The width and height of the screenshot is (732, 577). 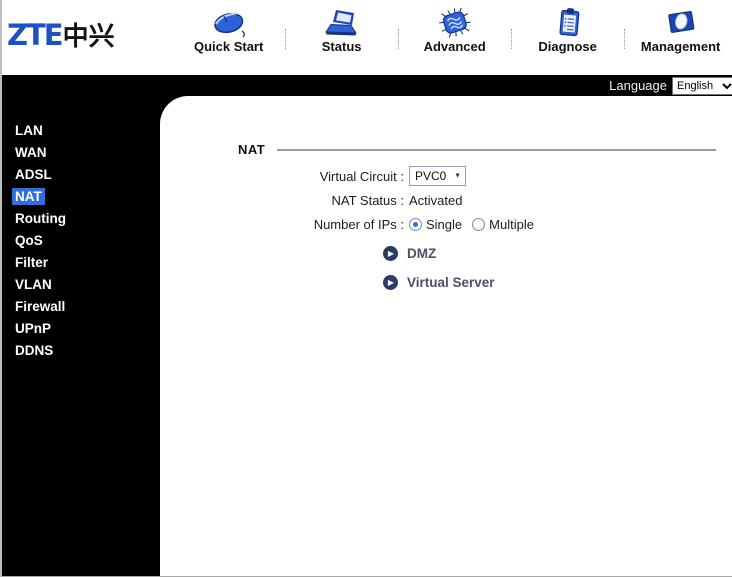 I want to click on virtual-circuit-select: PVC0, so click(x=437, y=176).